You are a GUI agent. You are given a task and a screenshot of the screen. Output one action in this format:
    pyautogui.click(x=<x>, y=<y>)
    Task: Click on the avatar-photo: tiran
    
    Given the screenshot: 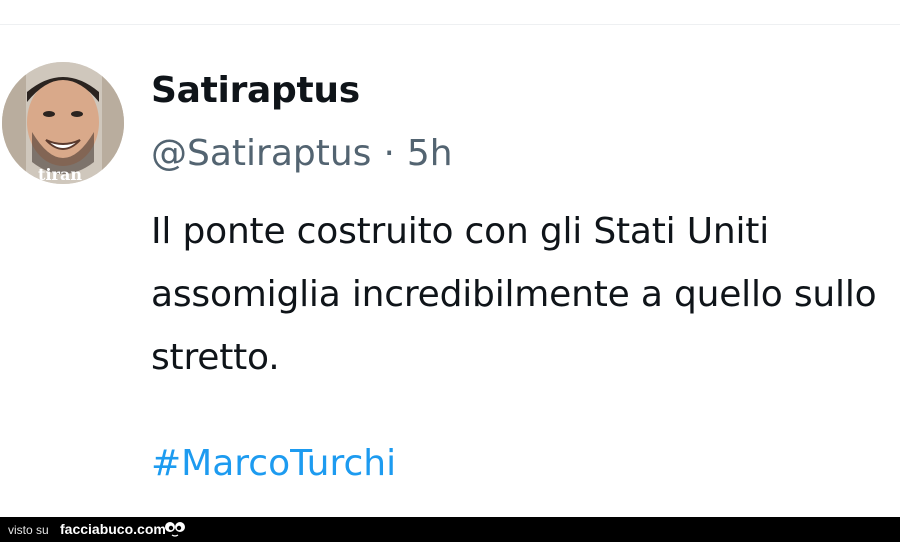 What is the action you would take?
    pyautogui.click(x=63, y=123)
    